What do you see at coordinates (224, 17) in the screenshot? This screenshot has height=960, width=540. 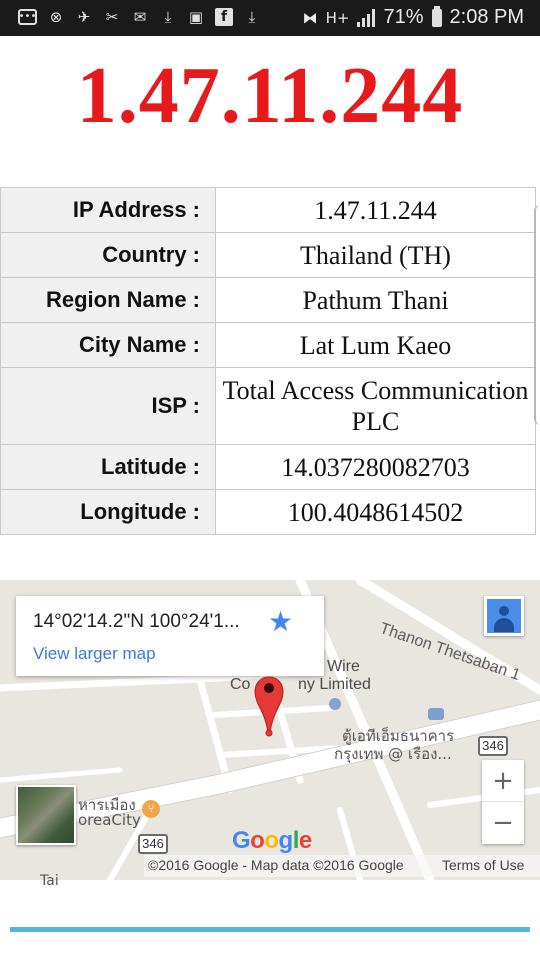 I see `facebook-icon: f` at bounding box center [224, 17].